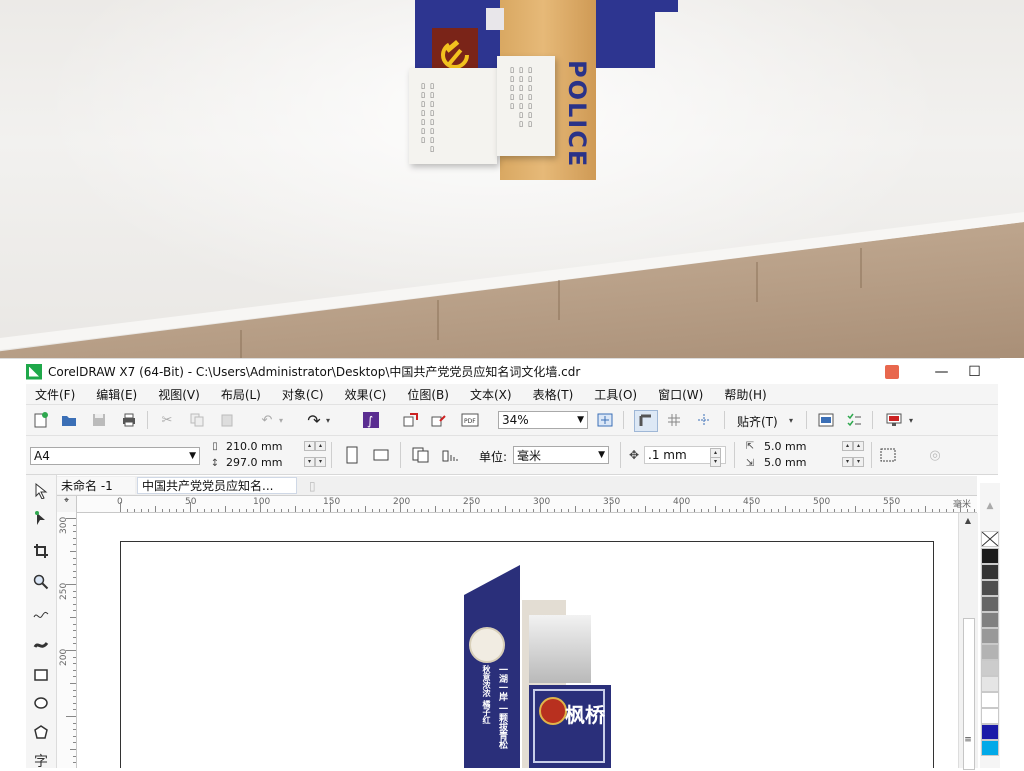 Image resolution: width=1024 pixels, height=771 pixels. I want to click on zoom-tool-icon, so click(41, 582).